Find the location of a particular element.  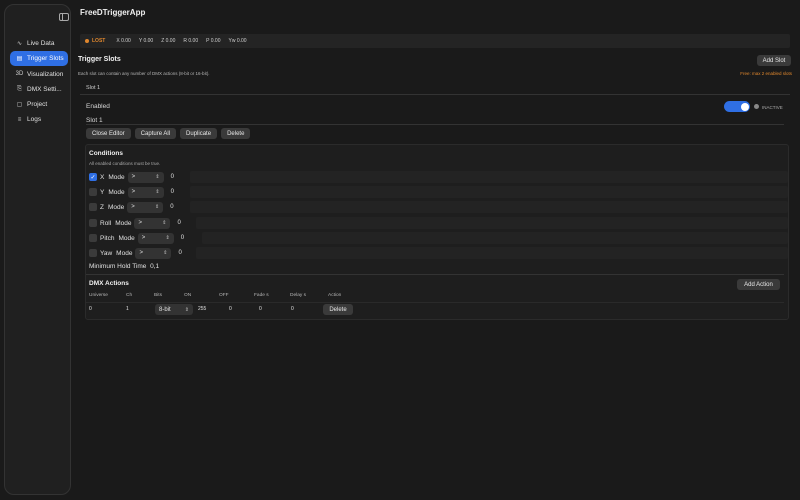

dmx-off-value: 0 is located at coordinates (230, 309).